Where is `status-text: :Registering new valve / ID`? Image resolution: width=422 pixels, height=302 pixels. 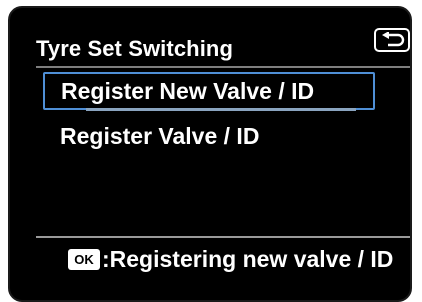
status-text: :Registering new valve / ID is located at coordinates (248, 259).